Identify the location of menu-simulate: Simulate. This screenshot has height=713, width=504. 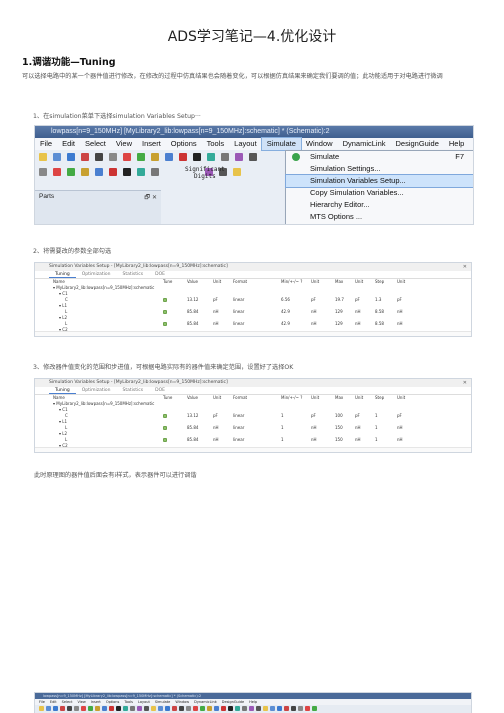
(281, 144).